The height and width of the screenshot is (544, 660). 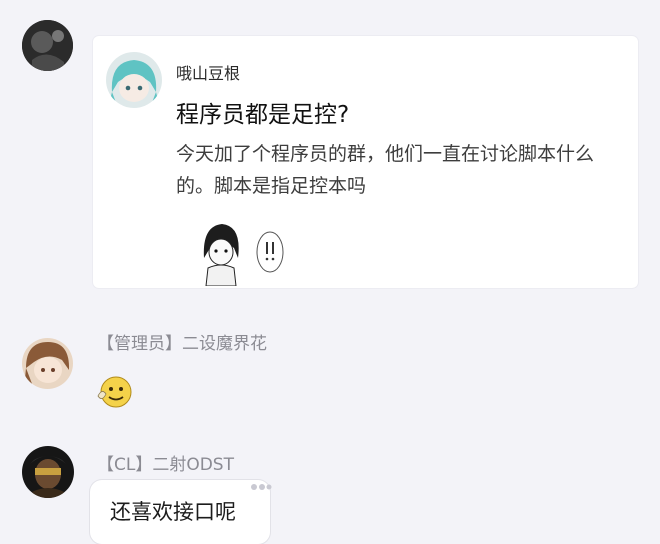 I want to click on dark-costume-avatar-icon, so click(x=48, y=472).